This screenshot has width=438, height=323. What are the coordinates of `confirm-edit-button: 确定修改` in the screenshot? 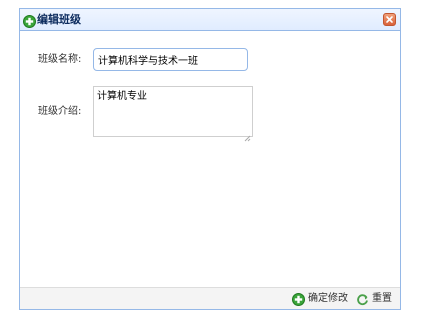 It's located at (320, 299).